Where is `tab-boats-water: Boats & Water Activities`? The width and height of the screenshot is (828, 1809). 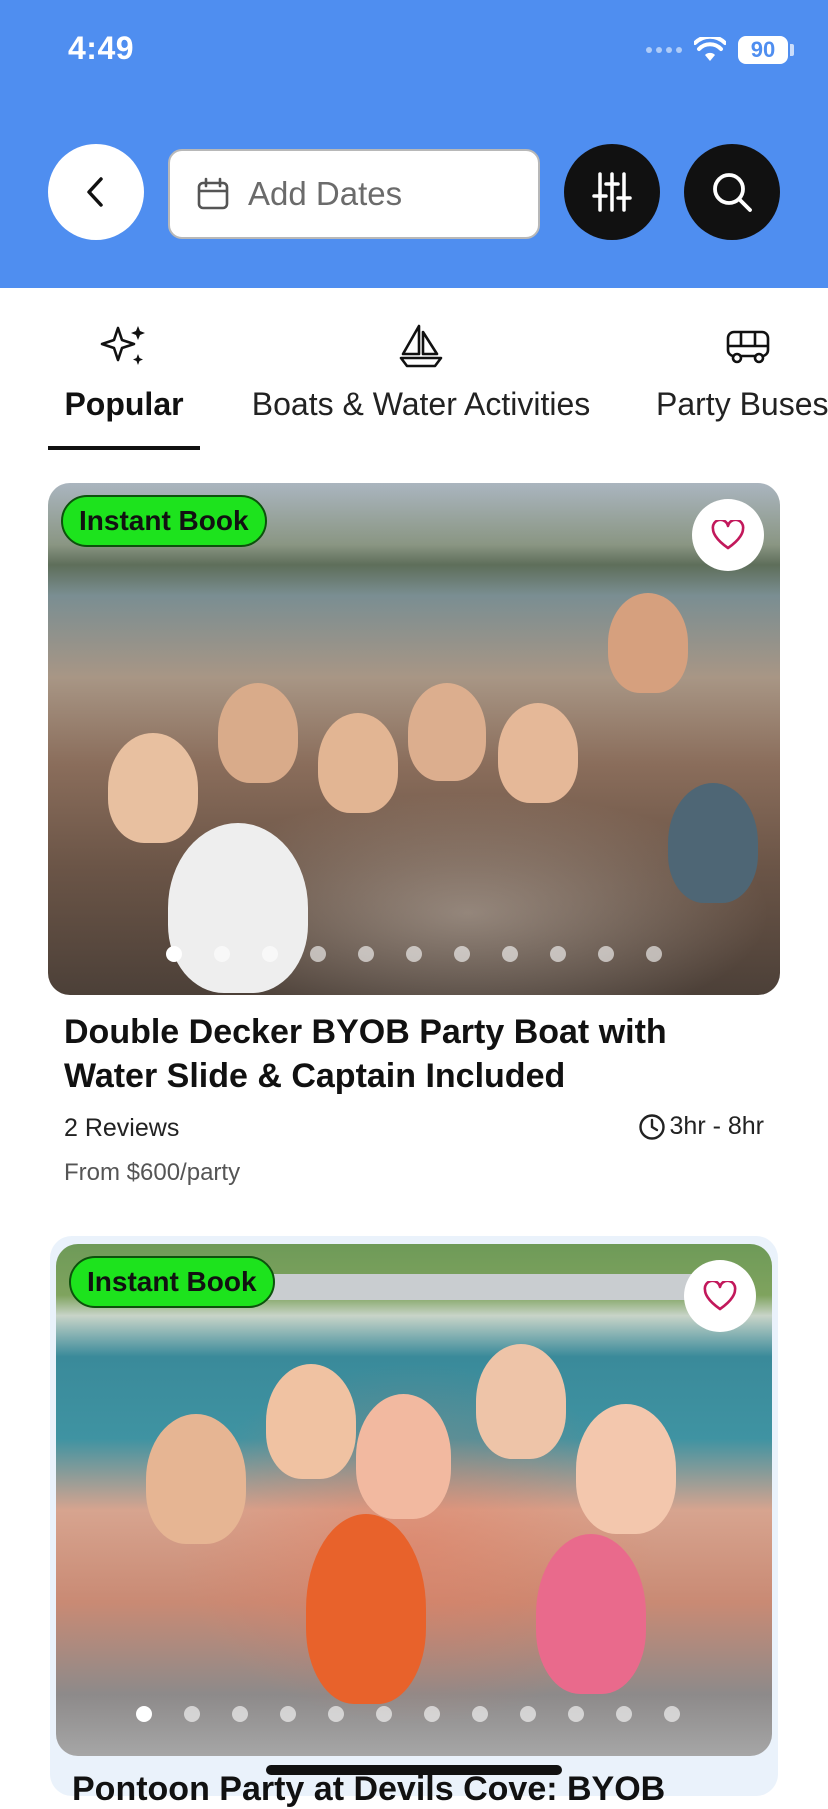
tab-boats-water: Boats & Water Activities is located at coordinates (421, 370).